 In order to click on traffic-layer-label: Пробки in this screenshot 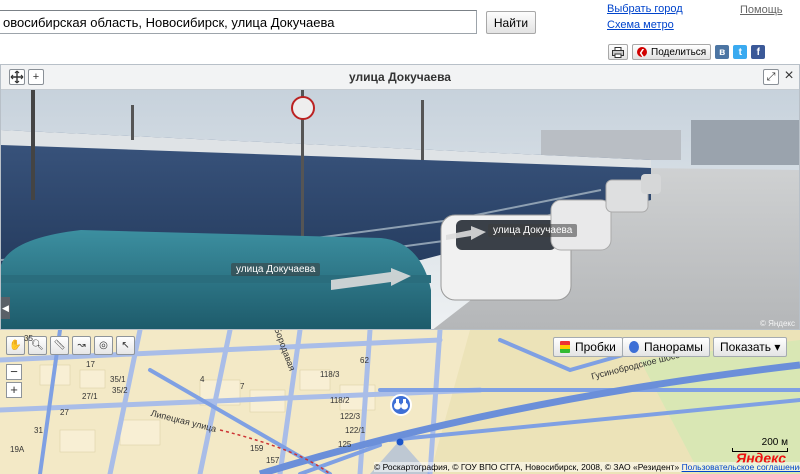, I will do `click(595, 347)`.